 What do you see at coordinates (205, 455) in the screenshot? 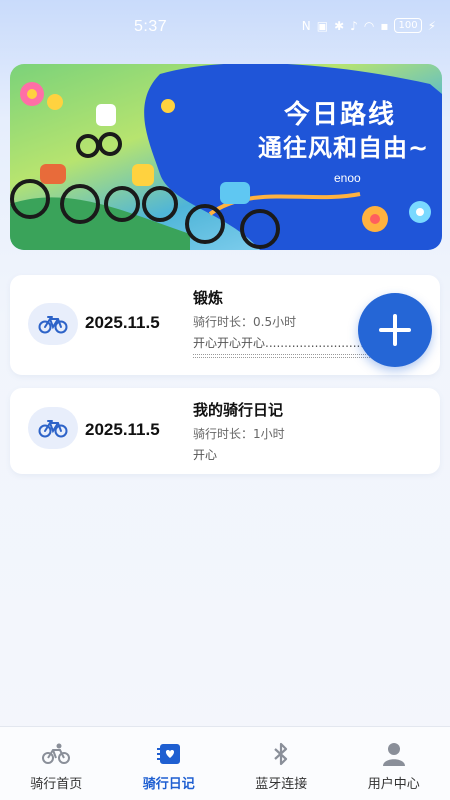
I see `entry-note: 开心` at bounding box center [205, 455].